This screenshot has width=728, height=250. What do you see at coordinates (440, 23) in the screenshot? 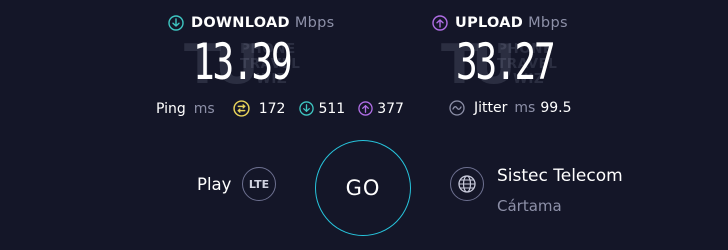
I see `upload-arrow-icon` at bounding box center [440, 23].